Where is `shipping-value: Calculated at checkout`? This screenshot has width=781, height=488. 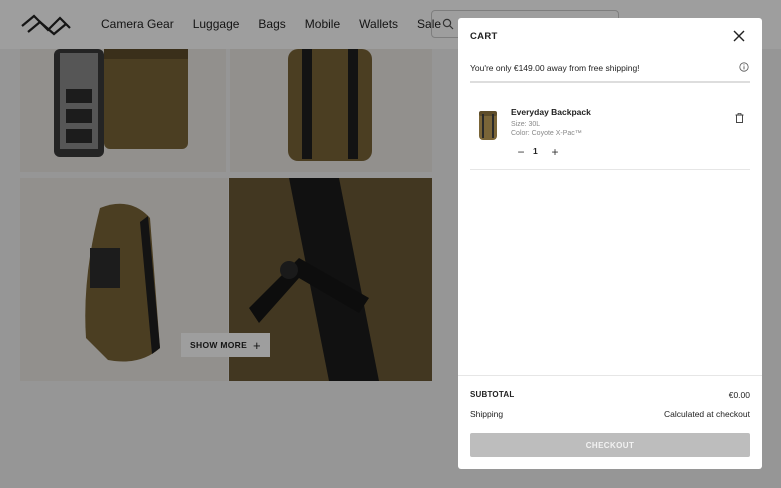 shipping-value: Calculated at checkout is located at coordinates (707, 414).